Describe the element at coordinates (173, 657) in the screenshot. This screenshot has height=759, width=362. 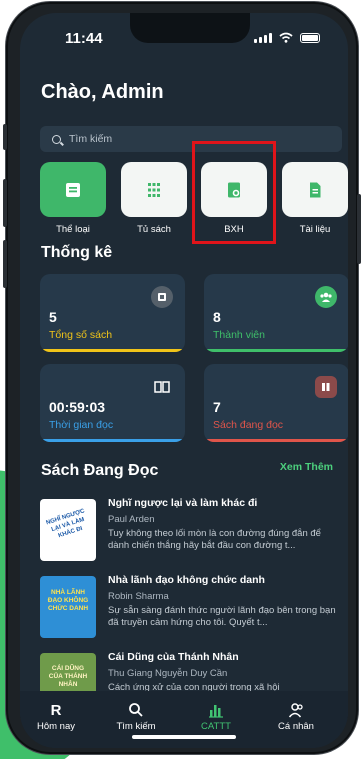
I see `book-title: Cái Dũng của Thánh Nhân` at that location.